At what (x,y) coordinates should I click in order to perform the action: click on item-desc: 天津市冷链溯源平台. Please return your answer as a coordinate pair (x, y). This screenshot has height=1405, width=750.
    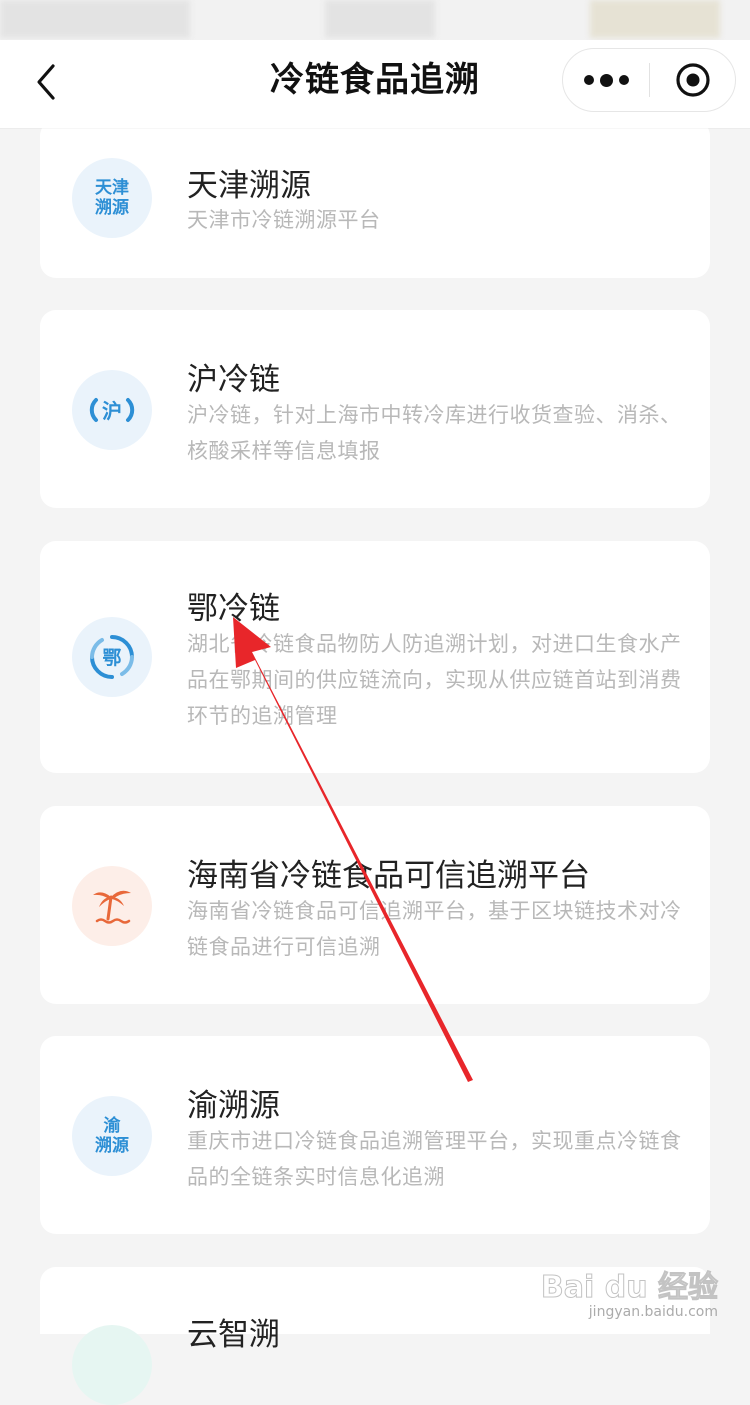
    Looking at the image, I should click on (284, 220).